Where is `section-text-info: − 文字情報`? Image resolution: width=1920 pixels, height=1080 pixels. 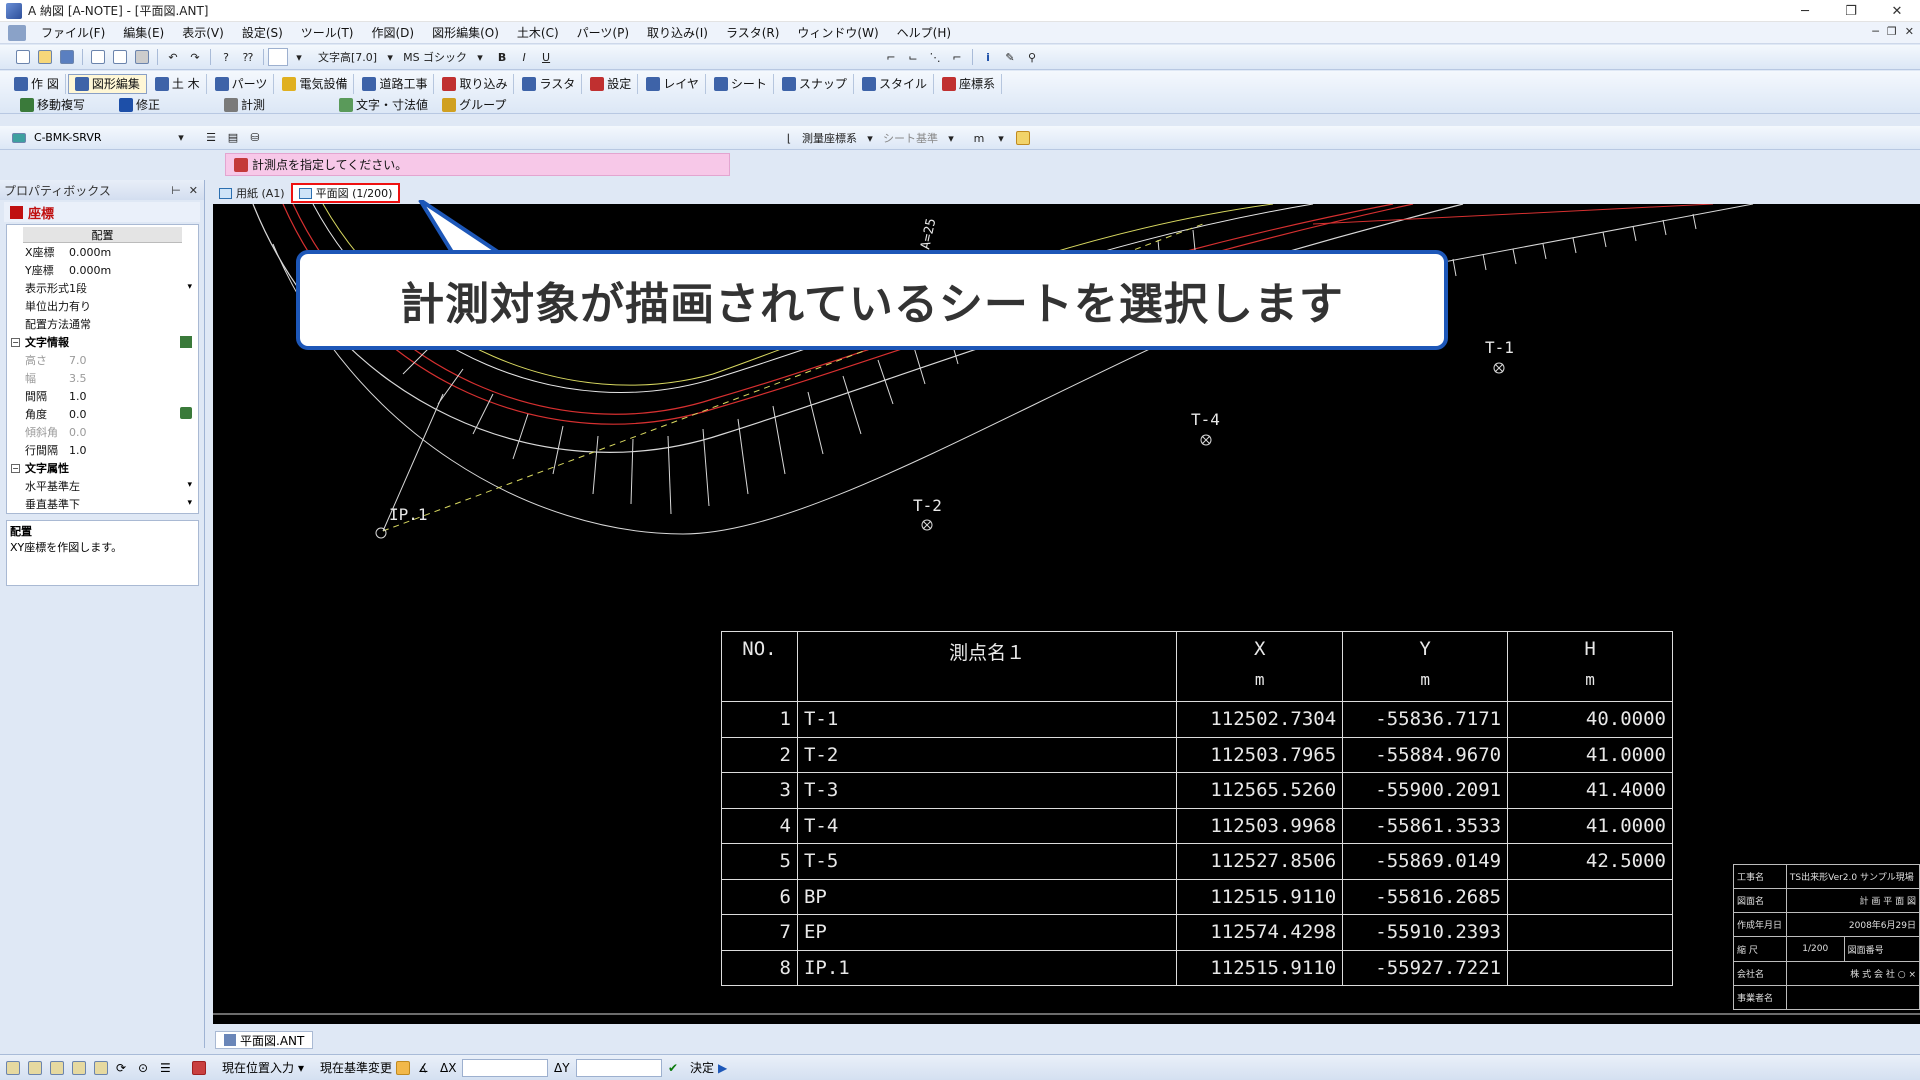 section-text-info: − 文字情報 is located at coordinates (102, 342).